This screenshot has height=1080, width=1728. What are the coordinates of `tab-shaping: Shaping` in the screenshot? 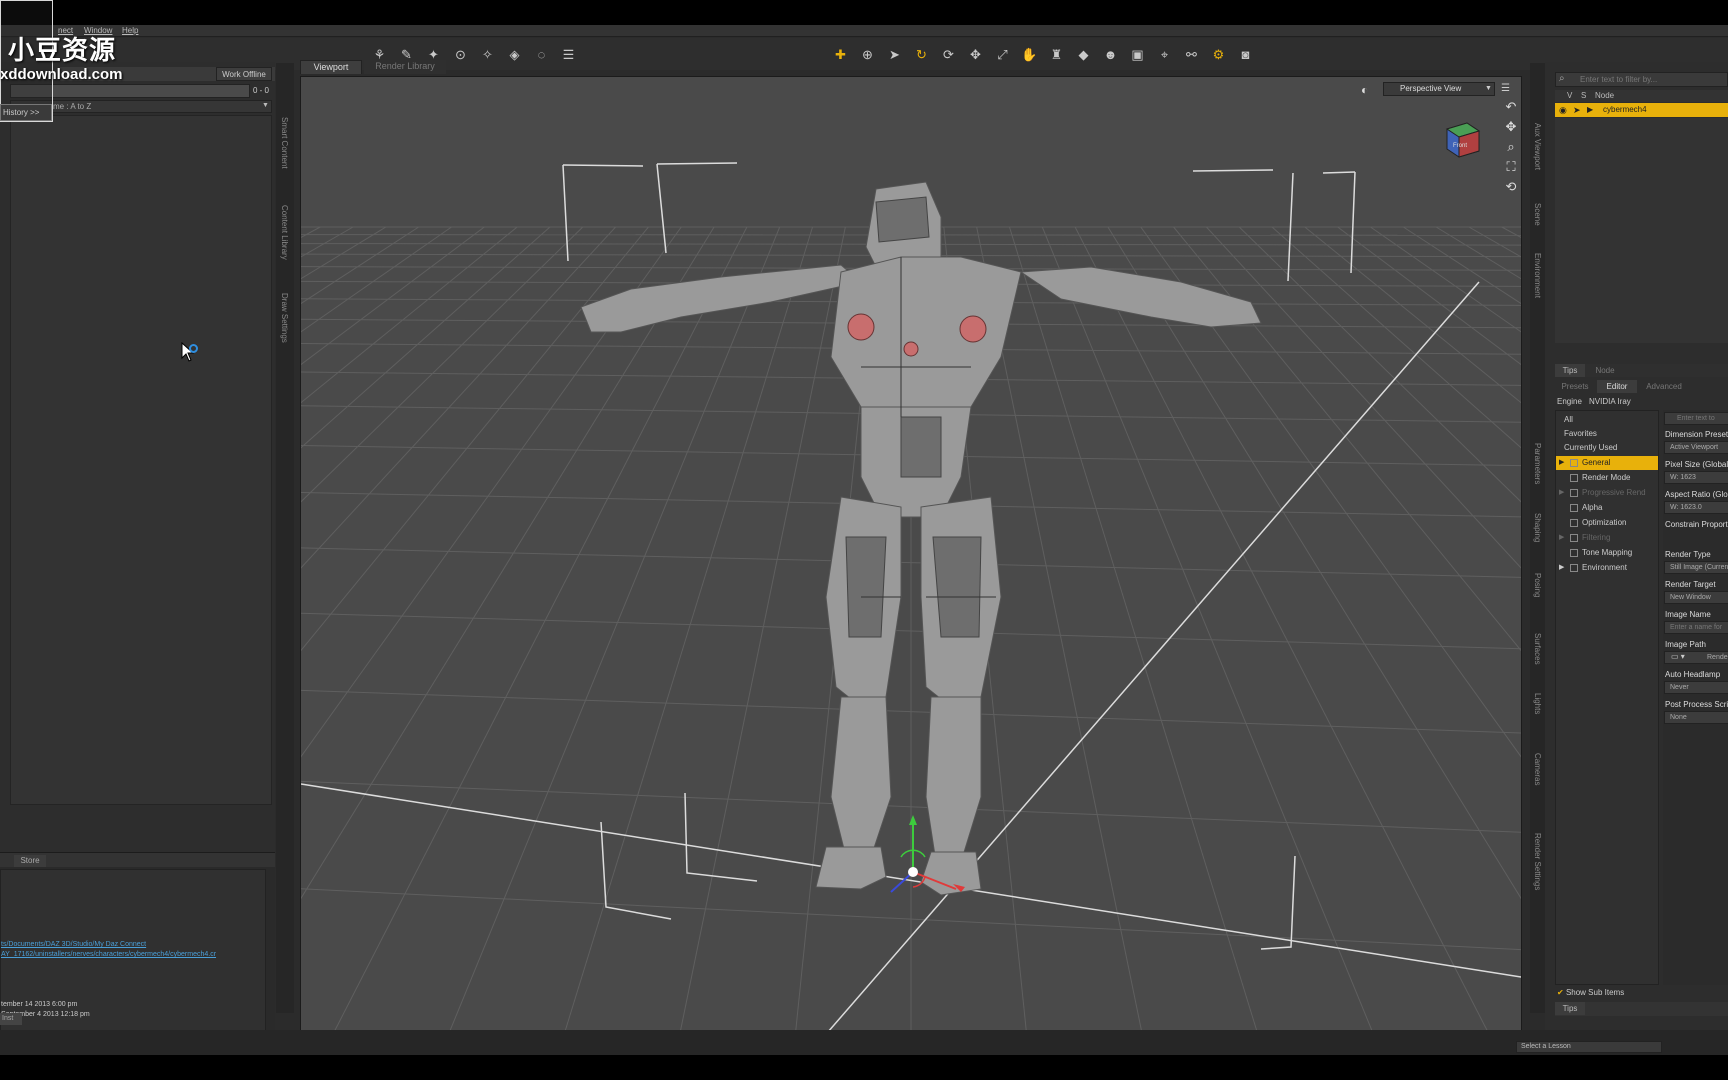 It's located at (1537, 527).